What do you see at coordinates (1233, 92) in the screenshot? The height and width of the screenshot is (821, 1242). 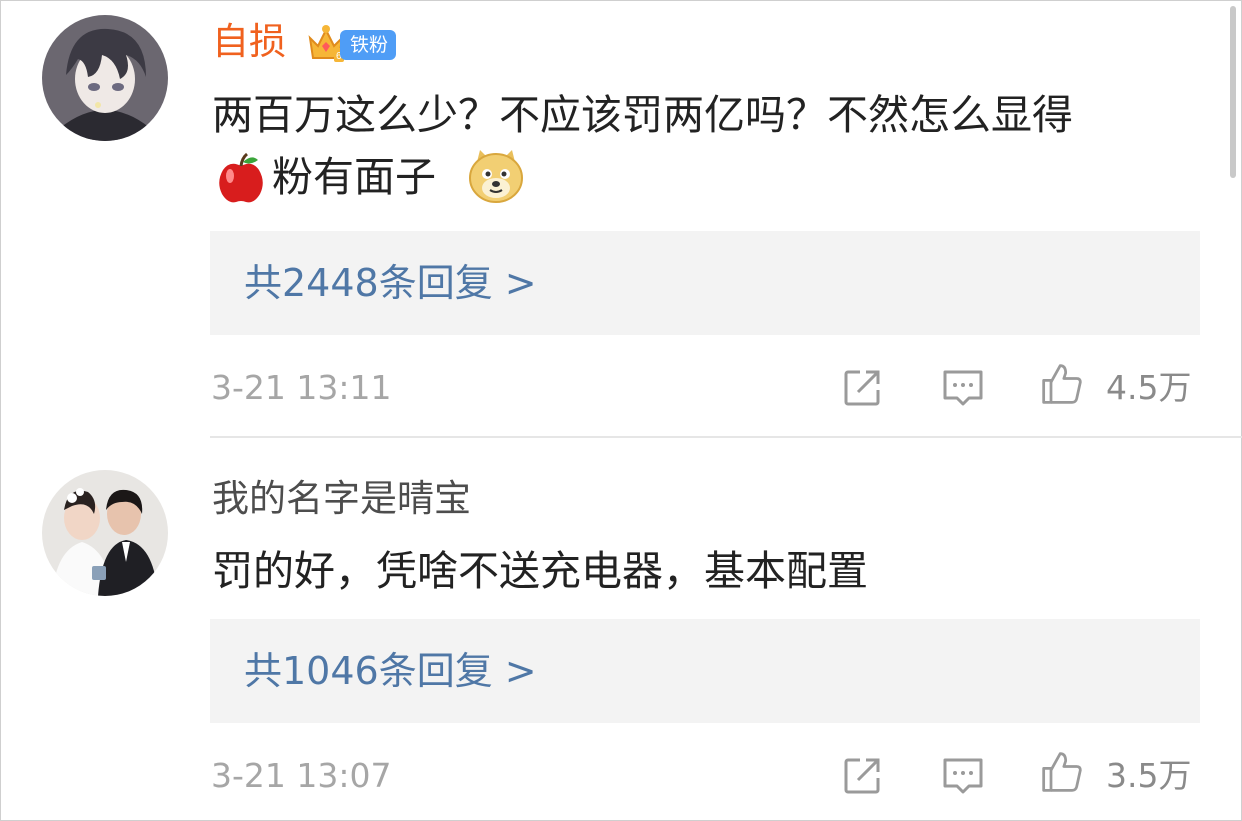 I see `scrollbar-thumb` at bounding box center [1233, 92].